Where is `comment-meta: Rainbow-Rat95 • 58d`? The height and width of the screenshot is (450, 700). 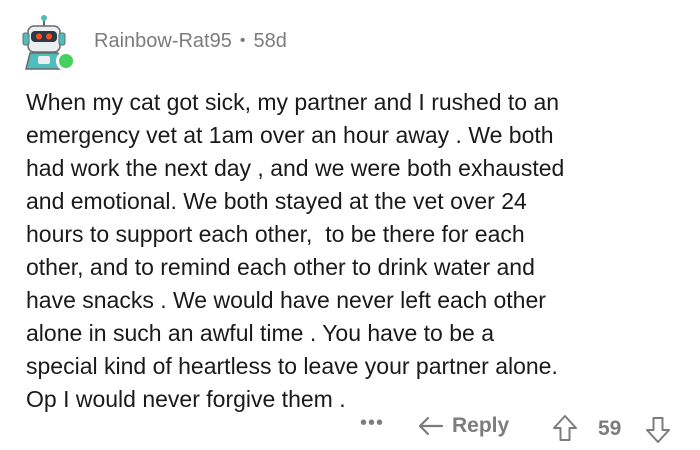
comment-meta: Rainbow-Rat95 • 58d is located at coordinates (190, 41).